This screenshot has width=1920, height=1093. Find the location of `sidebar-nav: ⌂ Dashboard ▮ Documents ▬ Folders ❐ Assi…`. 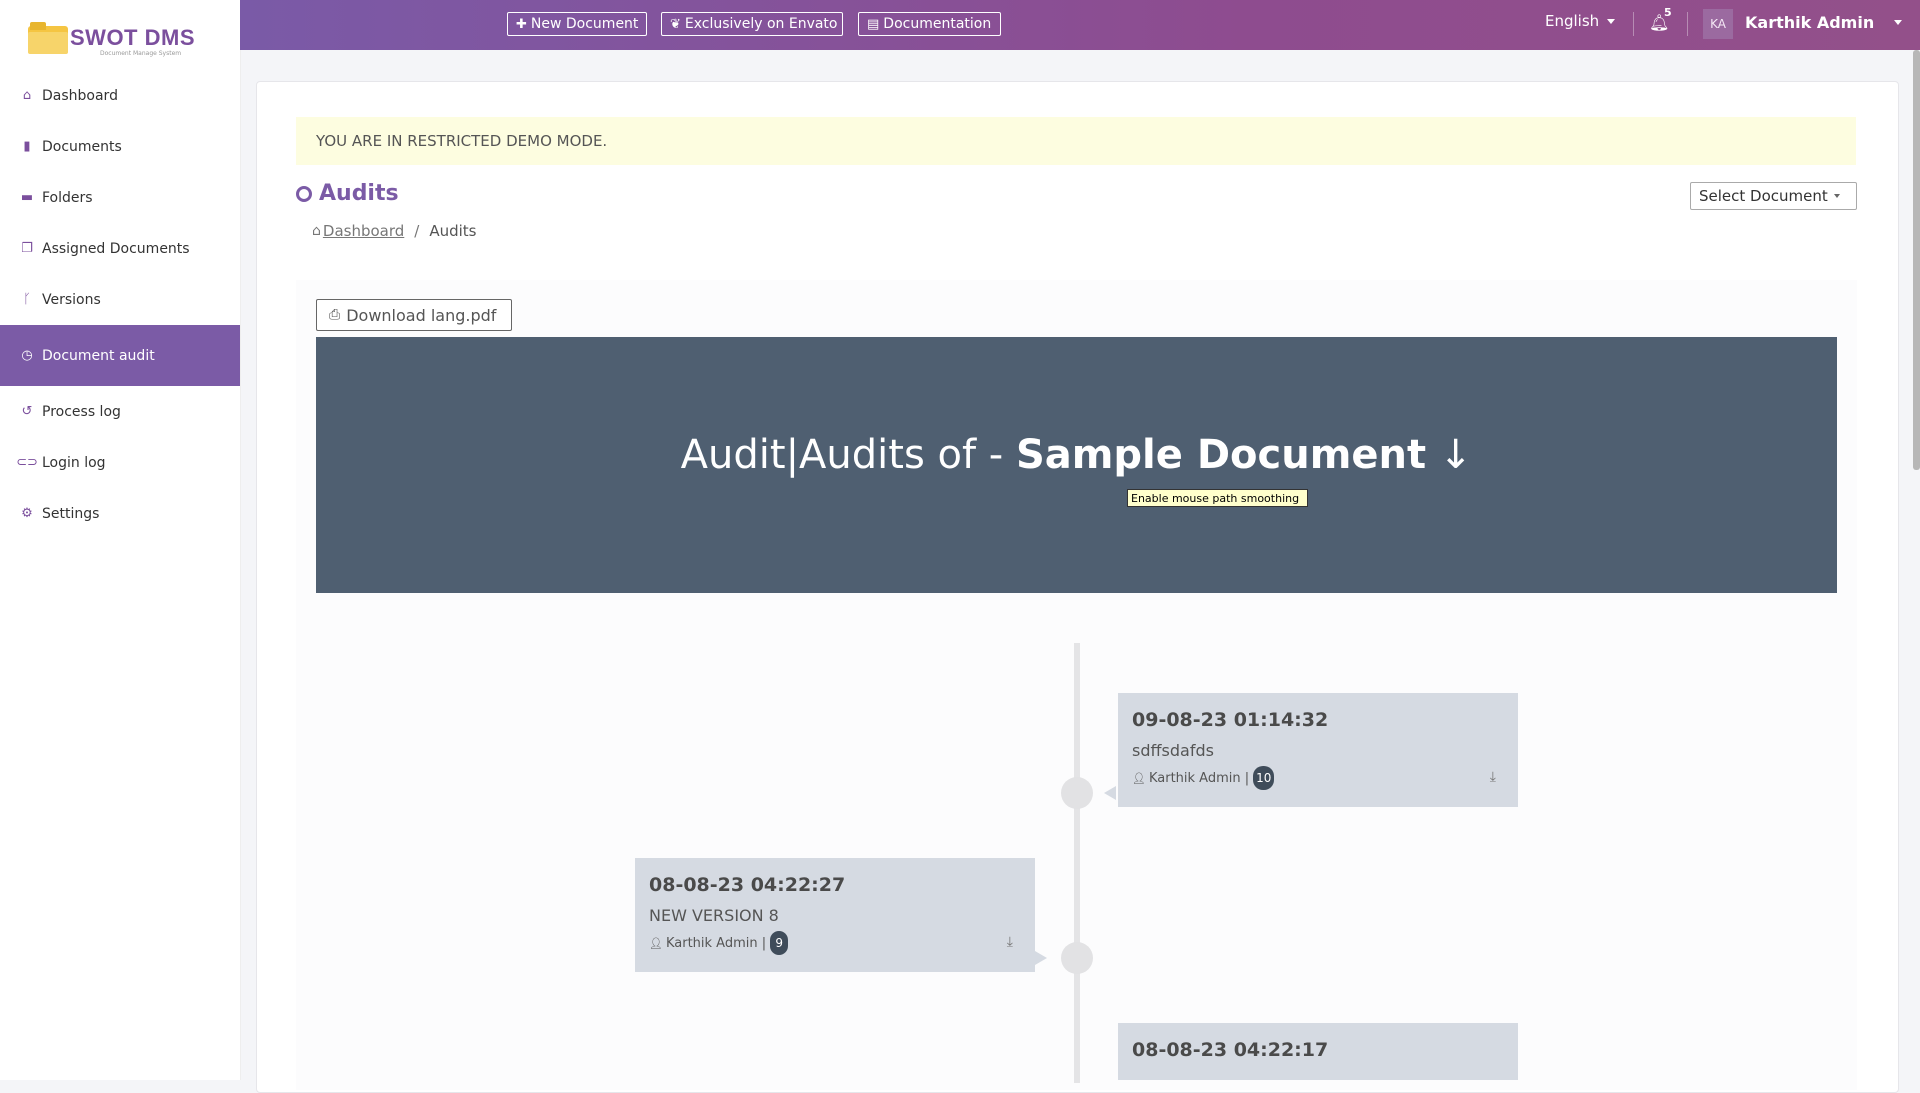

sidebar-nav: ⌂ Dashboard ▮ Documents ▬ Folders ❐ Assi… is located at coordinates (120, 304).